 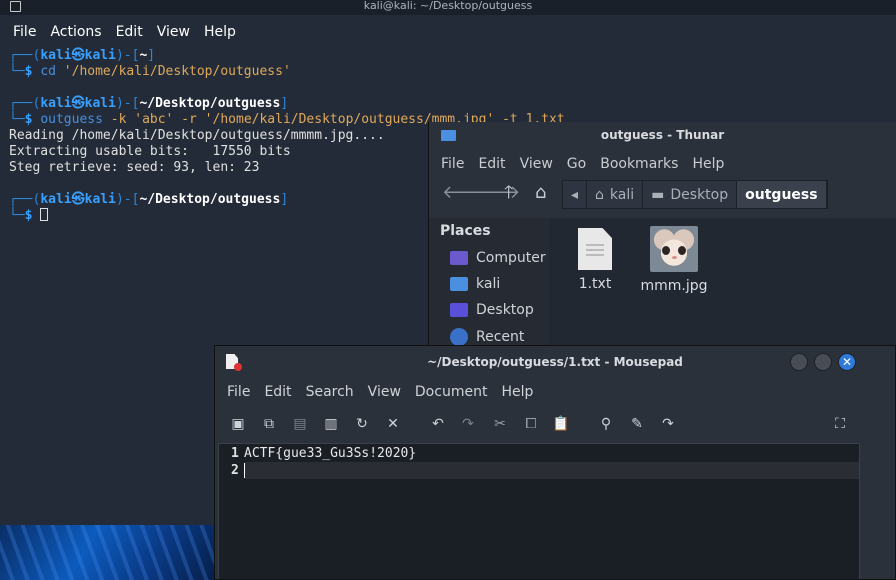 What do you see at coordinates (220, 32) in the screenshot?
I see `menu-help: Help` at bounding box center [220, 32].